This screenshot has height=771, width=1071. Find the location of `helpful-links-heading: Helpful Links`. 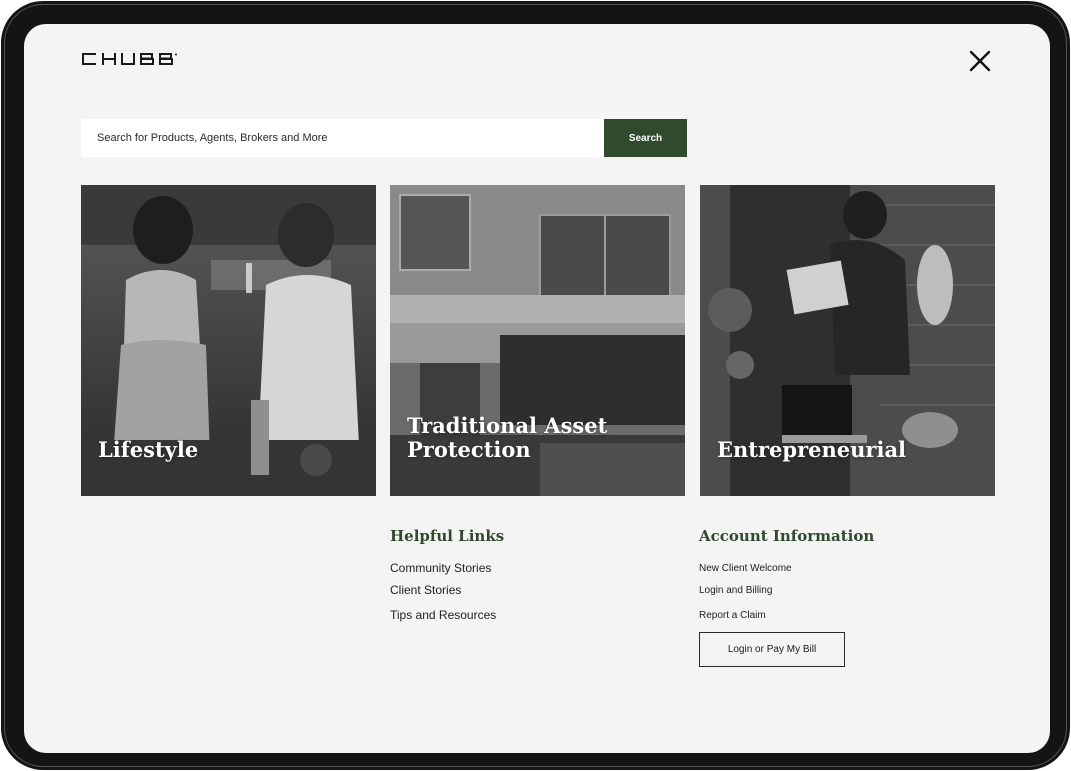

helpful-links-heading: Helpful Links is located at coordinates (447, 536).